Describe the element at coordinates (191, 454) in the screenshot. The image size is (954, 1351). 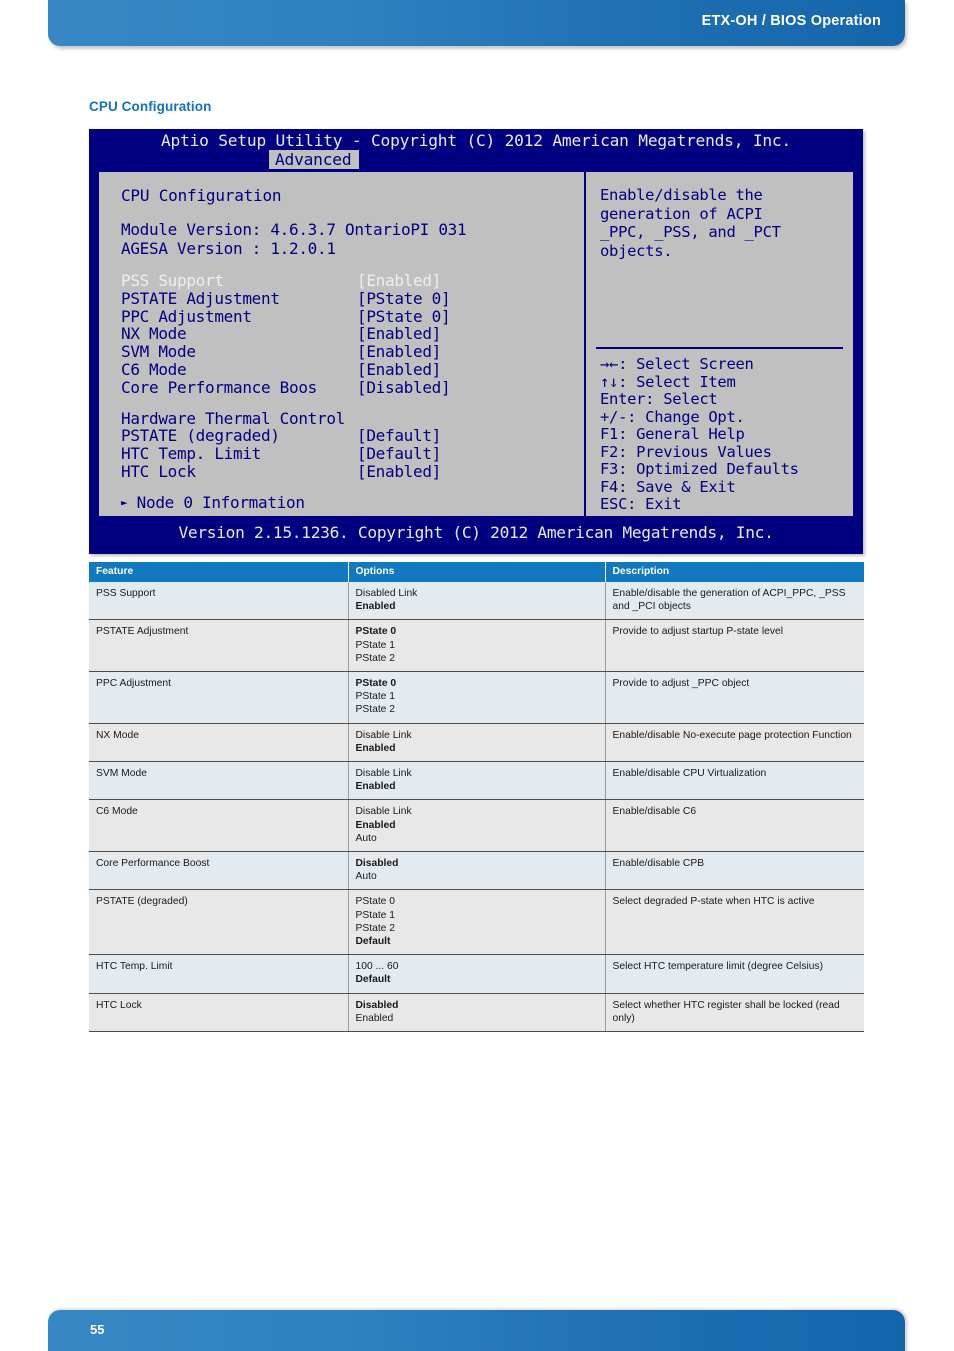
I see `bios-option-label: HTC Temp. Limit` at that location.